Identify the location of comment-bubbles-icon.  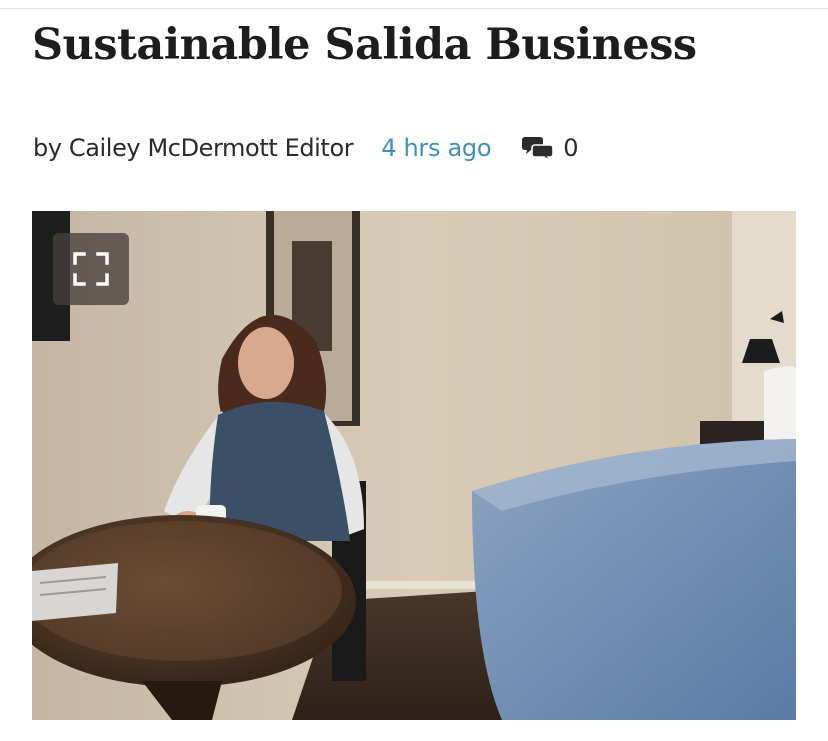
(538, 149).